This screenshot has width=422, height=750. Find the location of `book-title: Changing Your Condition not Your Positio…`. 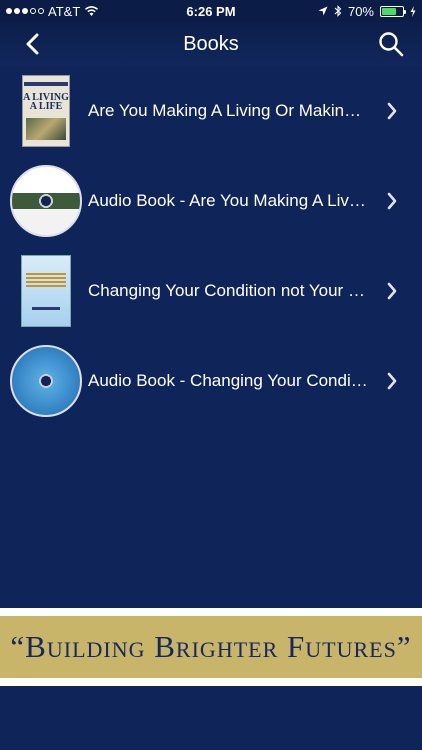

book-title: Changing Your Condition not Your Positio… is located at coordinates (228, 290).